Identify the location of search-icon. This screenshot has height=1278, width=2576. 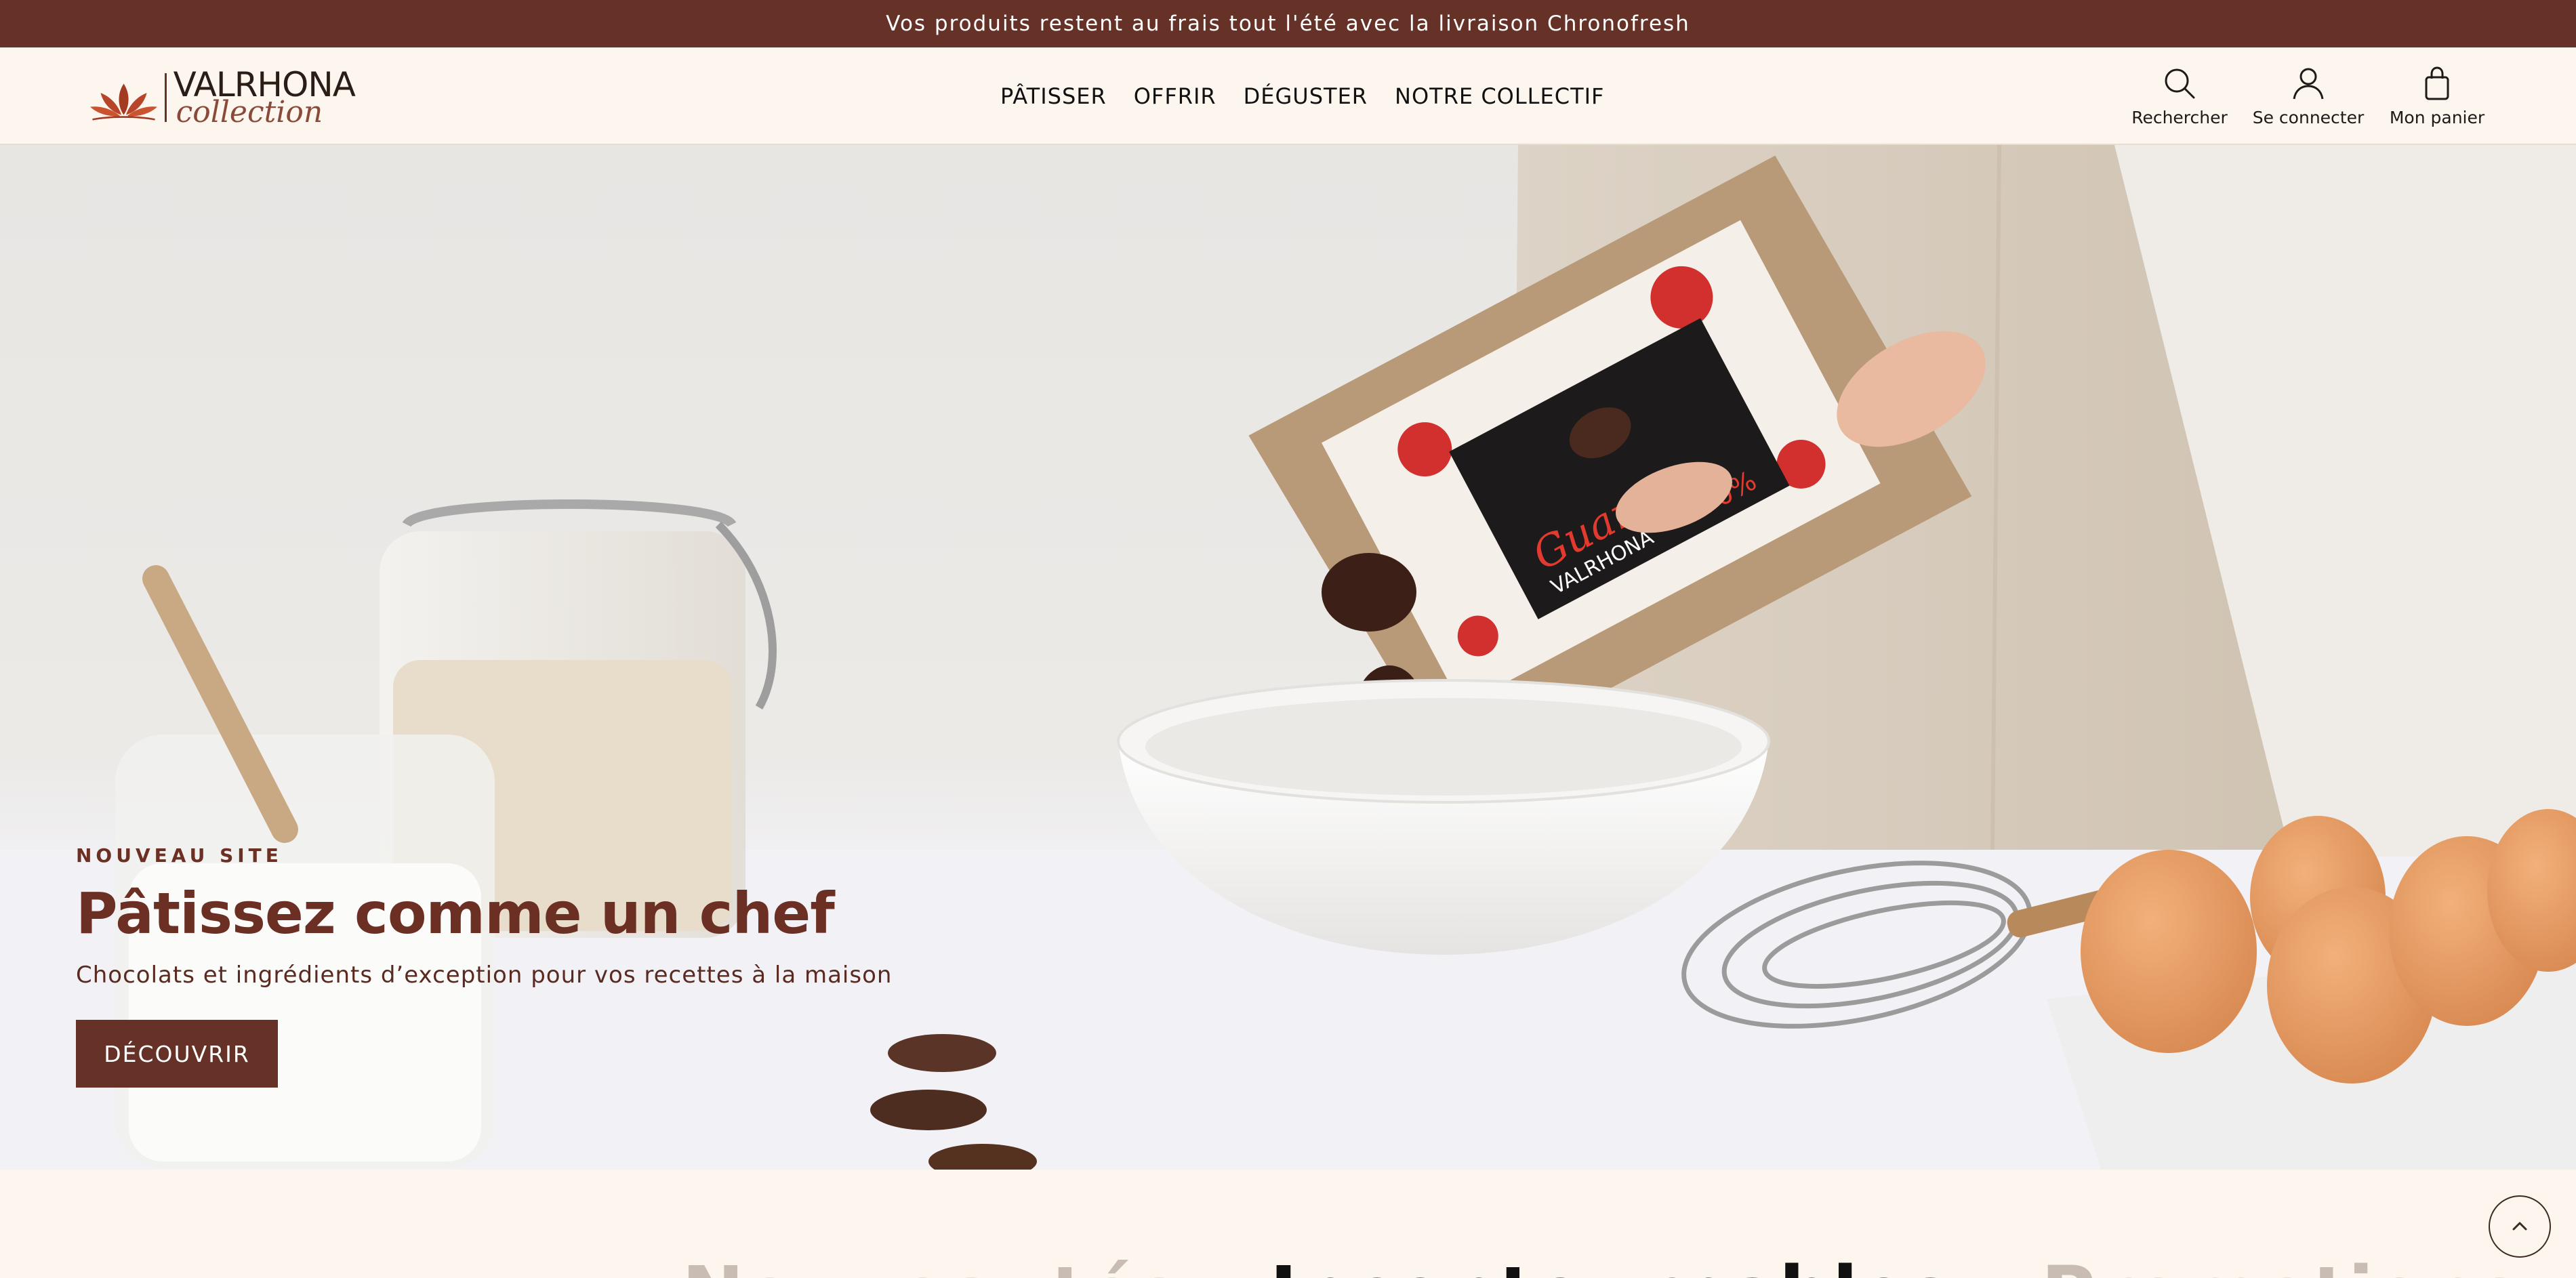
(2180, 83).